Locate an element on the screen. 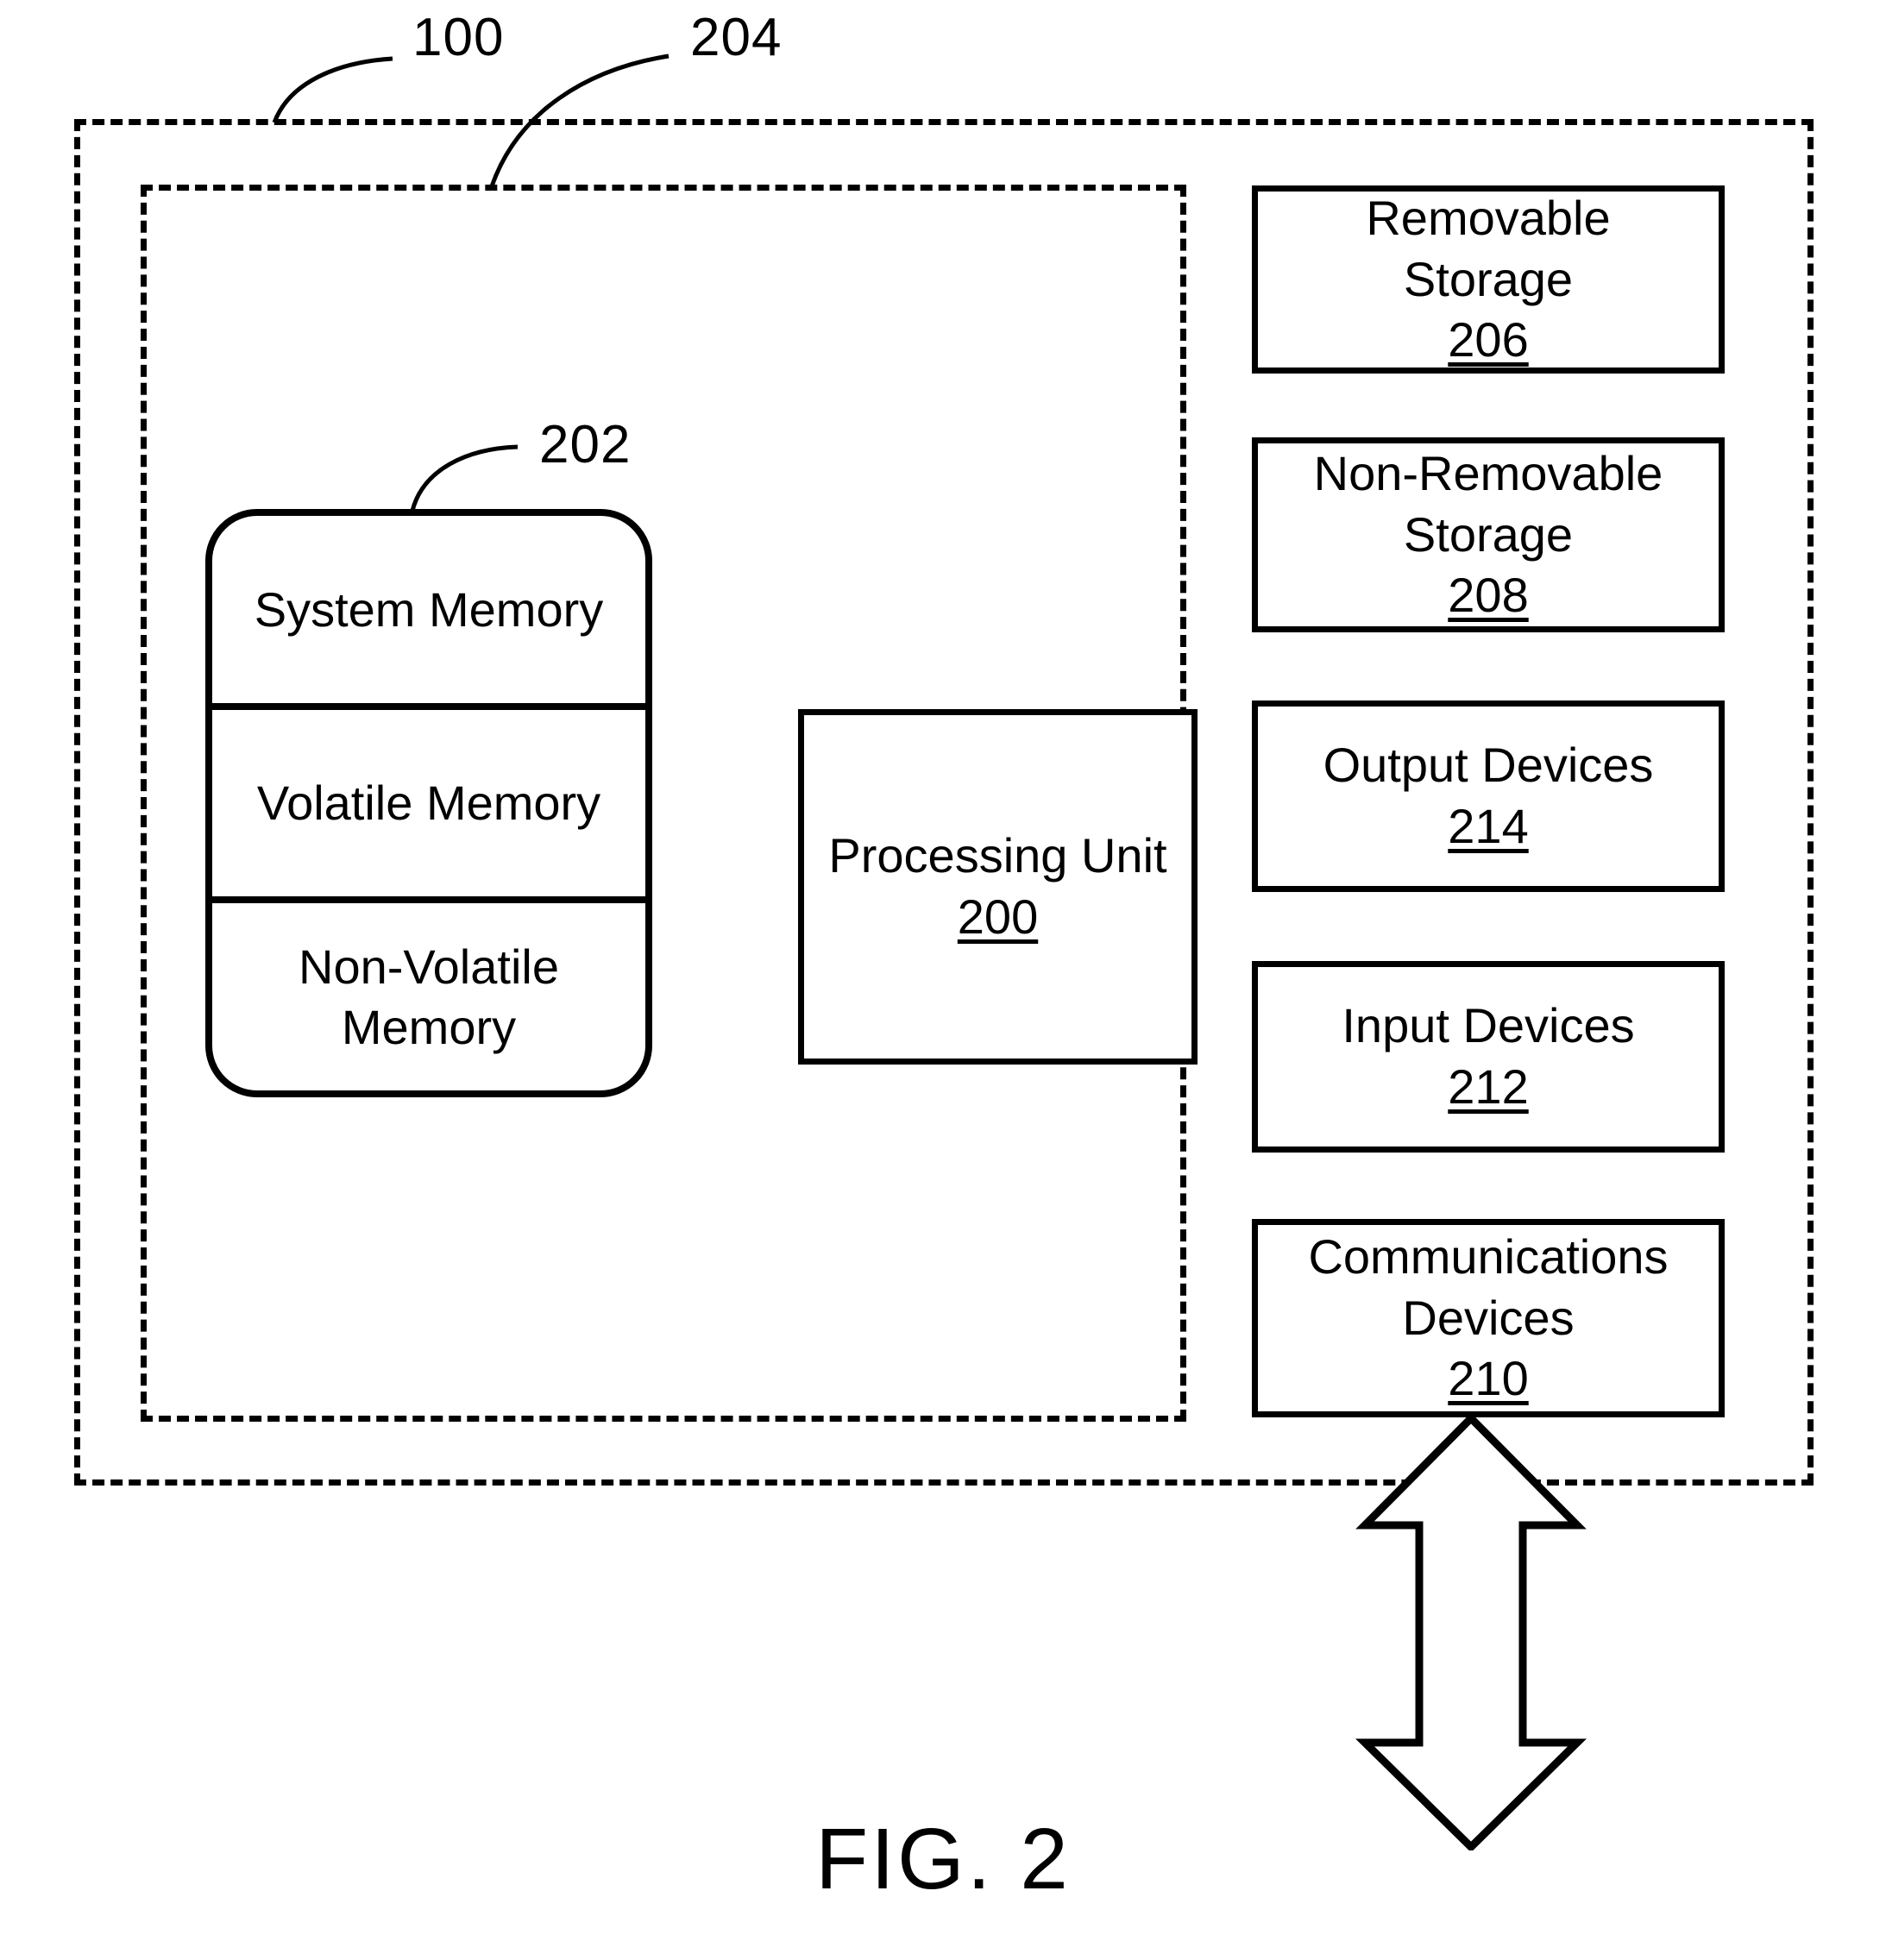 The height and width of the screenshot is (1960, 1886). removable-storage-reference: 206 is located at coordinates (1488, 340).